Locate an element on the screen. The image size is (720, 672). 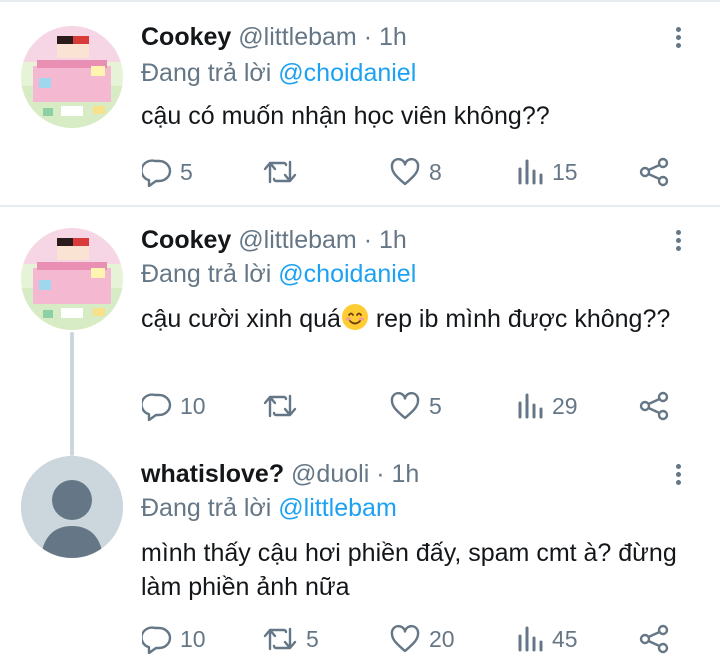
smiling-face-emoji is located at coordinates (354, 317).